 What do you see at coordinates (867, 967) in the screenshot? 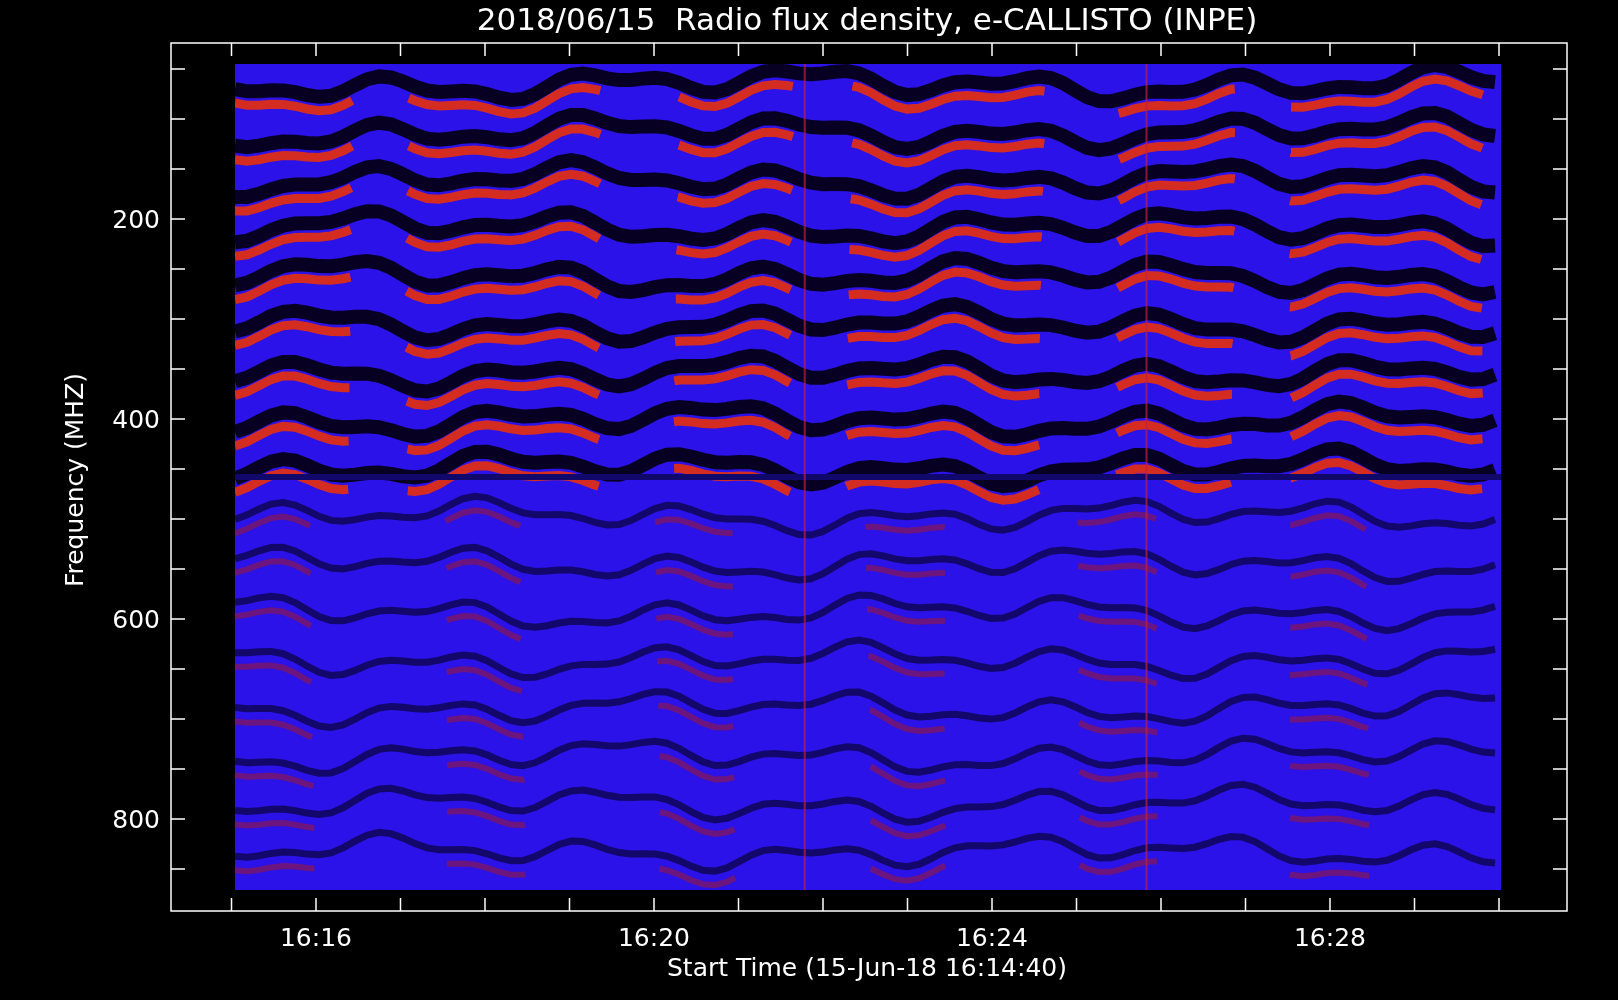
I see `x-axis-title: Start Time (15-Jun-18 16:14:40)` at bounding box center [867, 967].